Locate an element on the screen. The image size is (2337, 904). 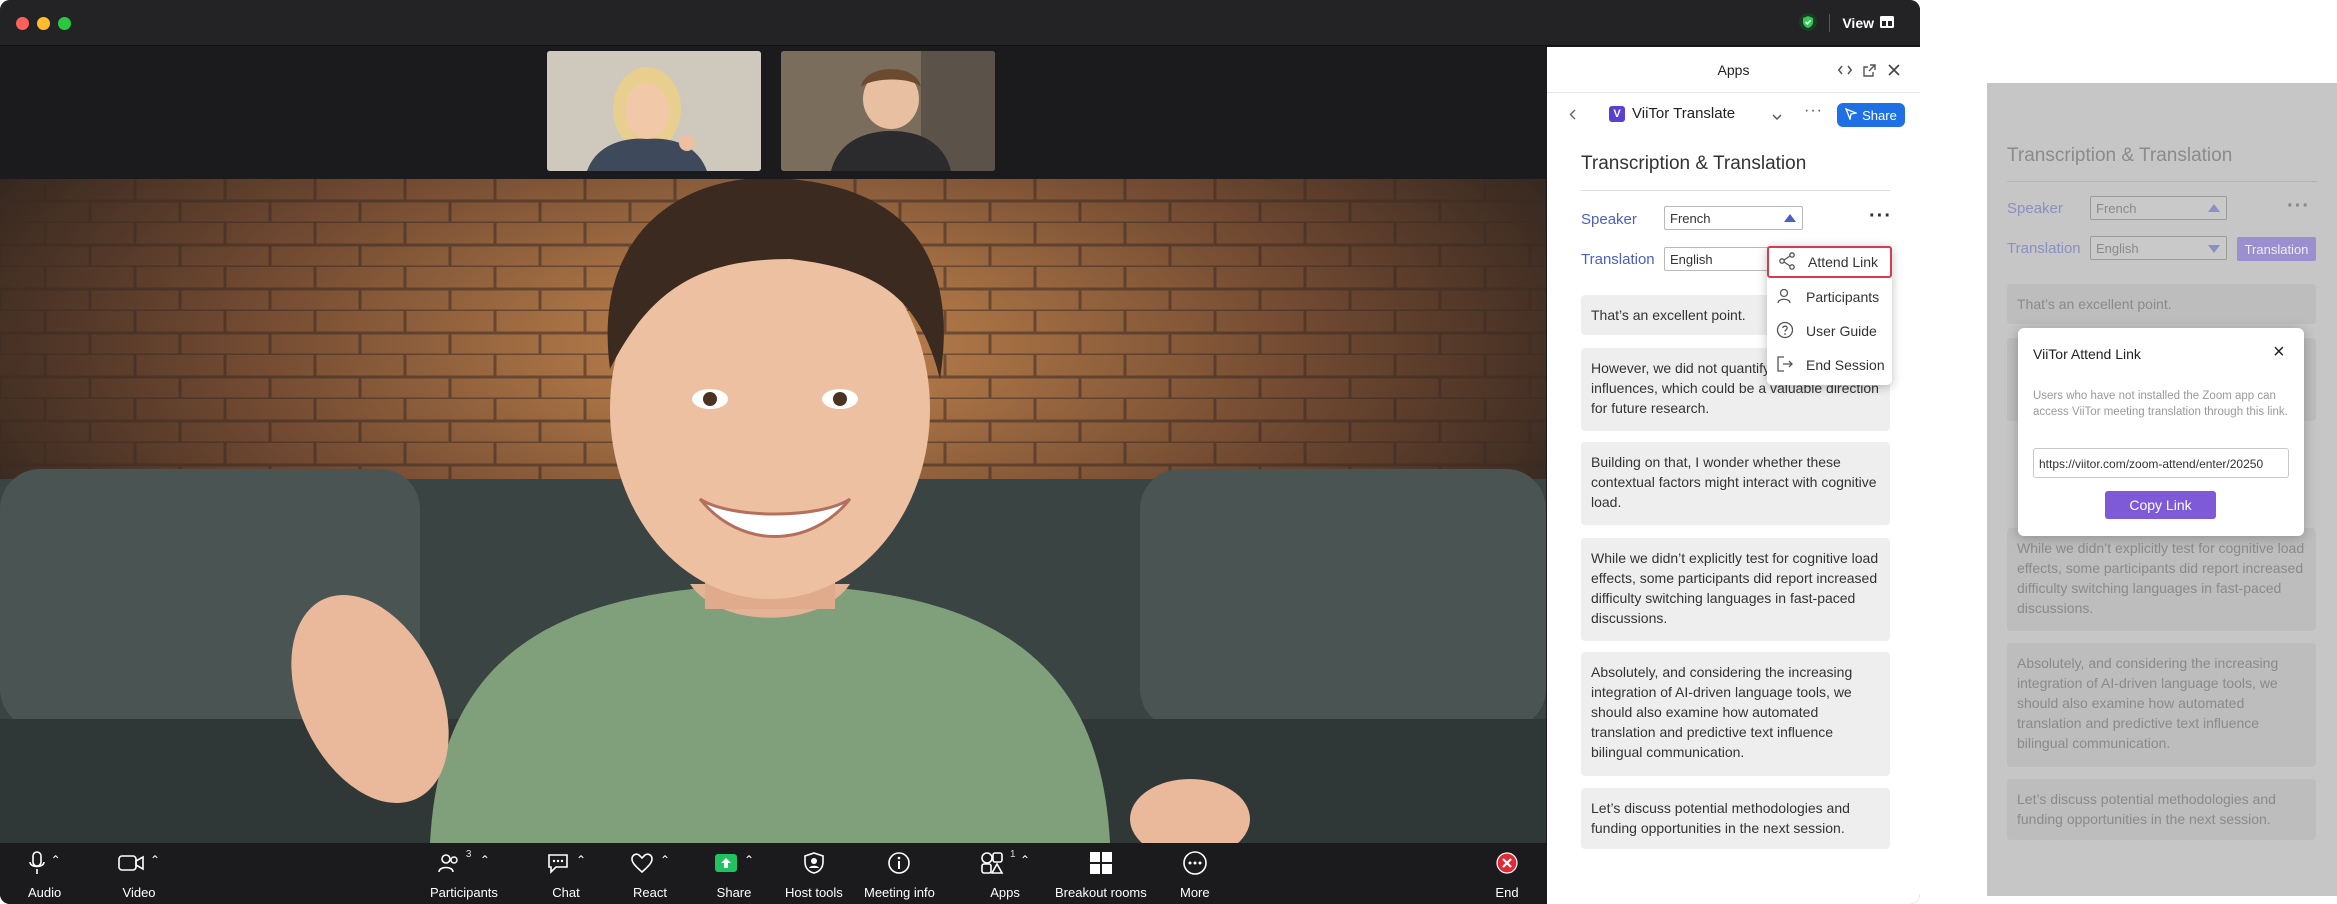
close-icon: × is located at coordinates (2279, 352).